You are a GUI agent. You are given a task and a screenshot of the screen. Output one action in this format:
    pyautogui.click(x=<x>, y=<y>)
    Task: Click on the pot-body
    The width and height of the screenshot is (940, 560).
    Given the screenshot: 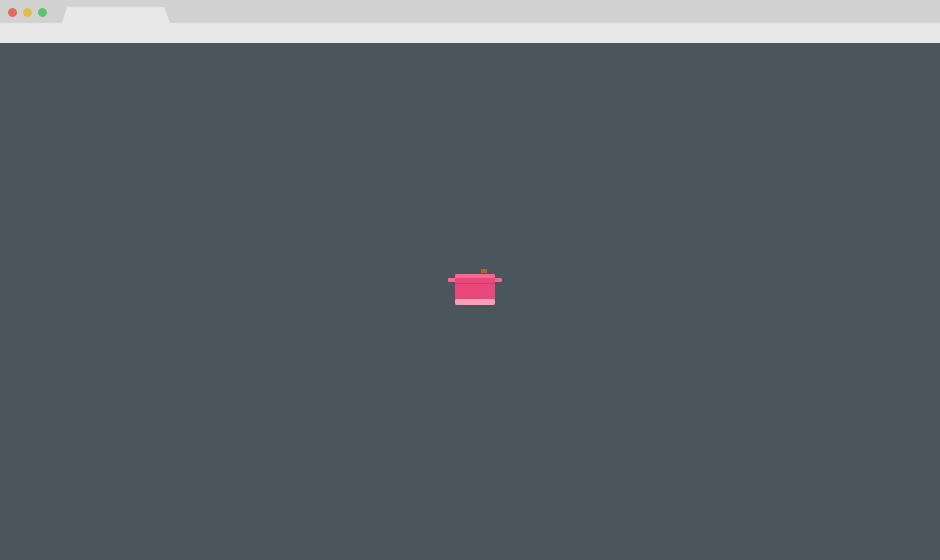 What is the action you would take?
    pyautogui.click(x=475, y=289)
    